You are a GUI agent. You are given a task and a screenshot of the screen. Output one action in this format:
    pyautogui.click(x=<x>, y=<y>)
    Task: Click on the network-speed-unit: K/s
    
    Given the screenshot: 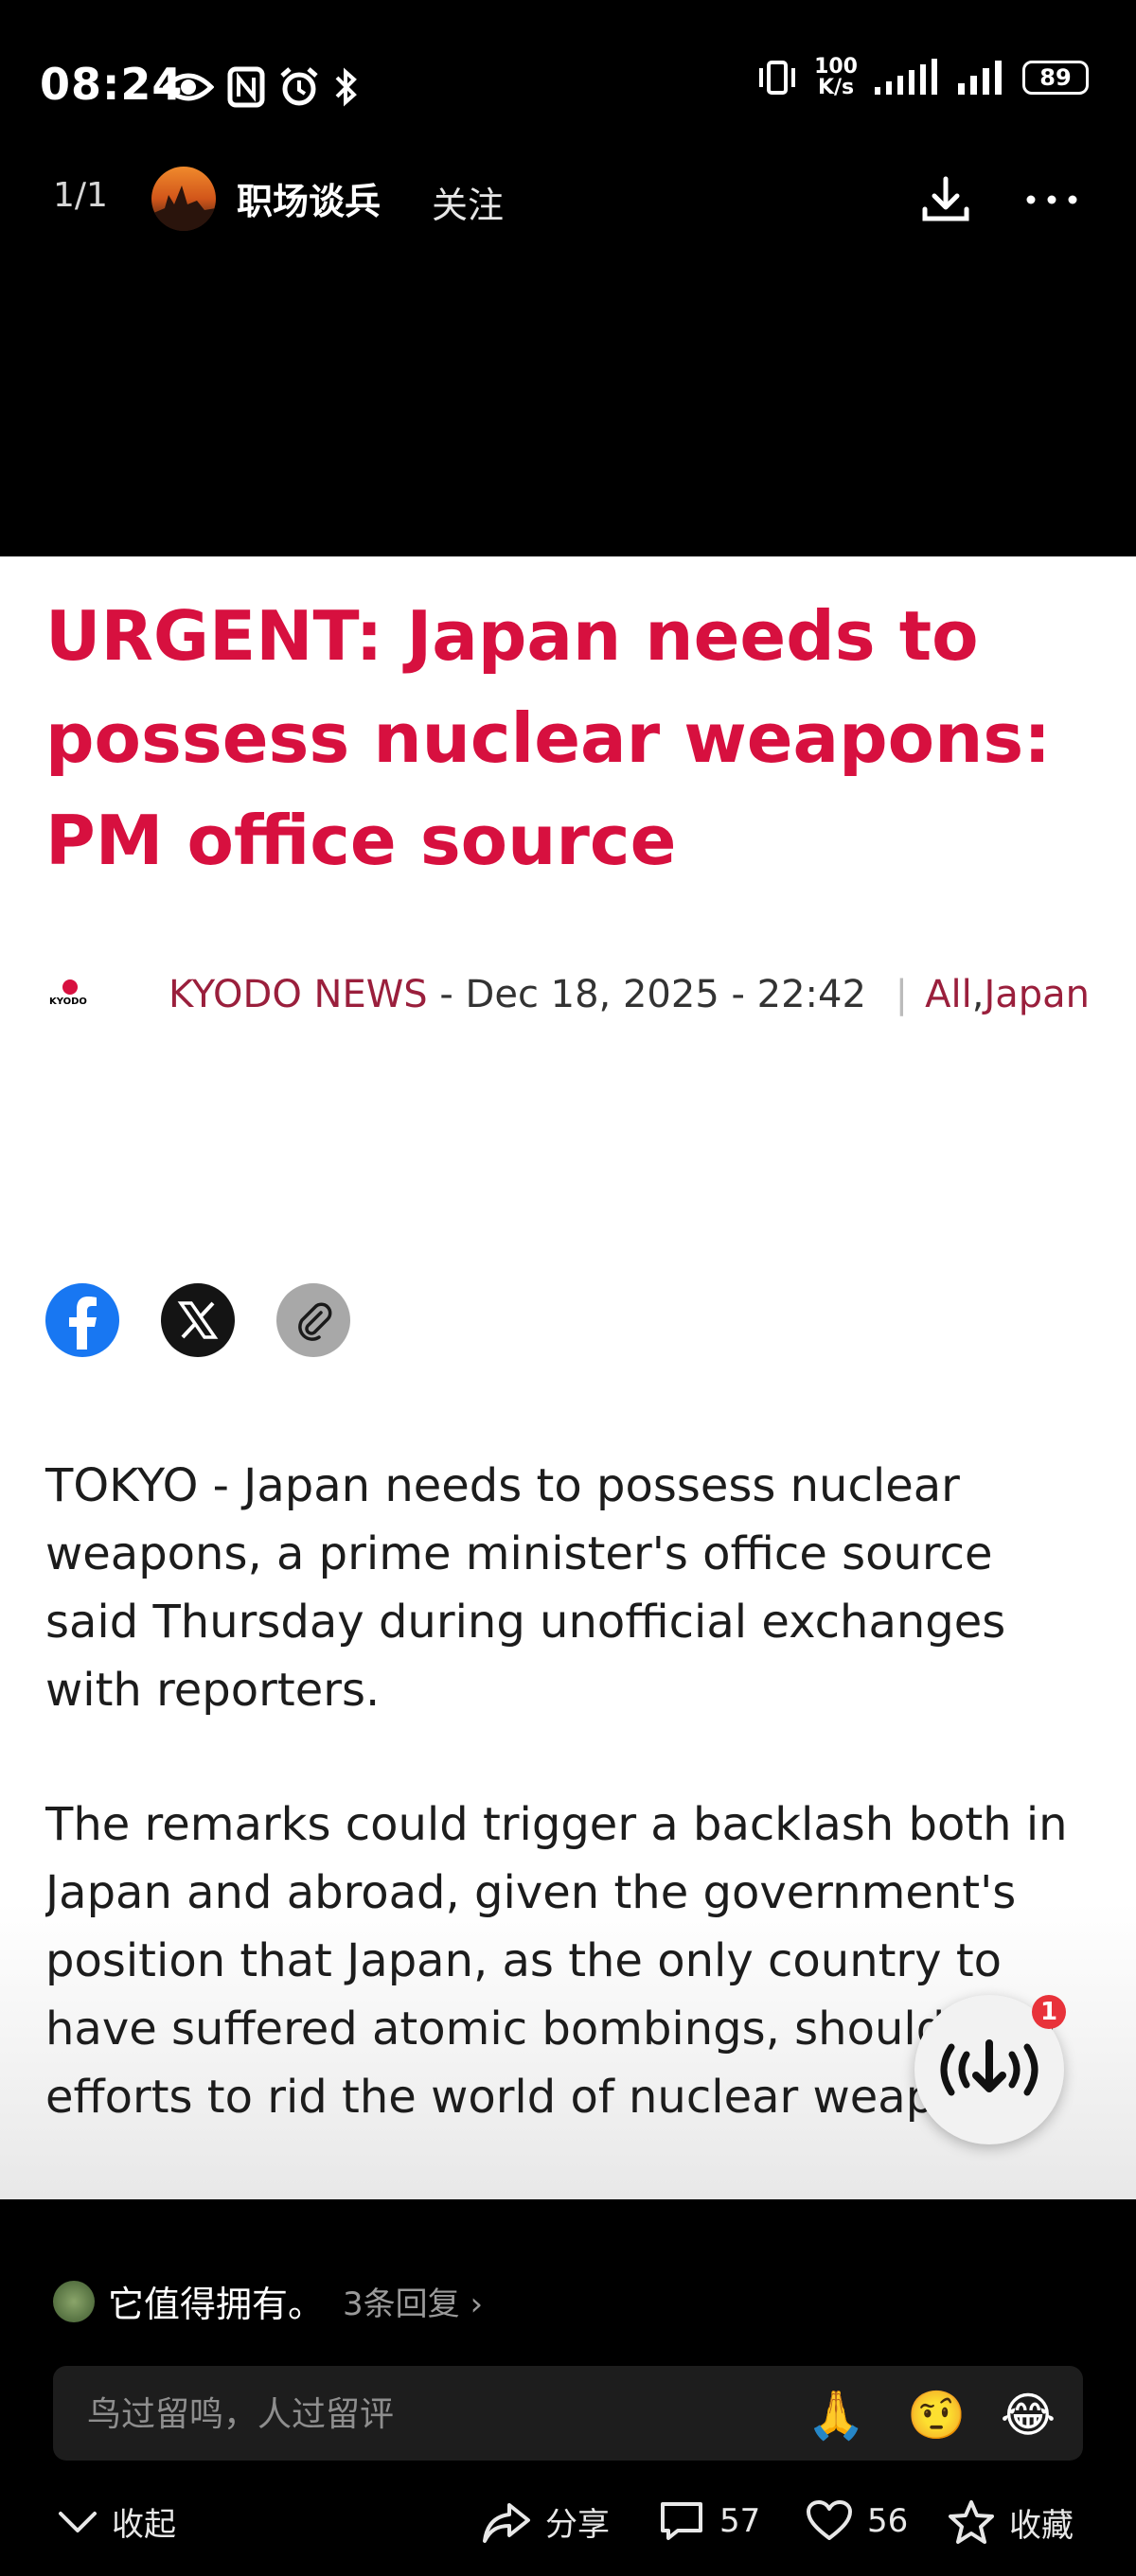 What is the action you would take?
    pyautogui.click(x=836, y=87)
    